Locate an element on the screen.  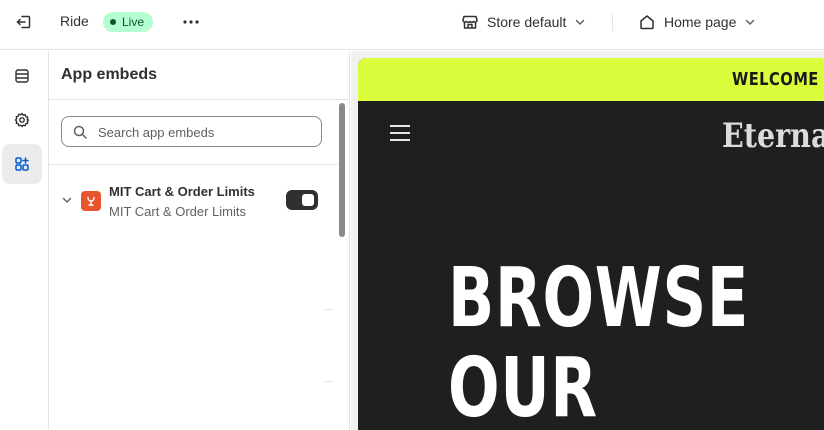
panel-header: App embeds is located at coordinates (199, 75).